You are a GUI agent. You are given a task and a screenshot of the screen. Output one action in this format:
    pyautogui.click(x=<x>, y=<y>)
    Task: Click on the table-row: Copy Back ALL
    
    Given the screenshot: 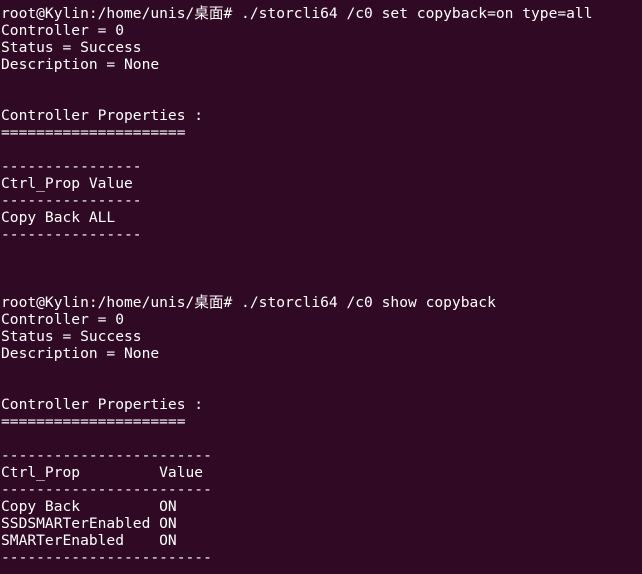 What is the action you would take?
    pyautogui.click(x=58, y=217)
    